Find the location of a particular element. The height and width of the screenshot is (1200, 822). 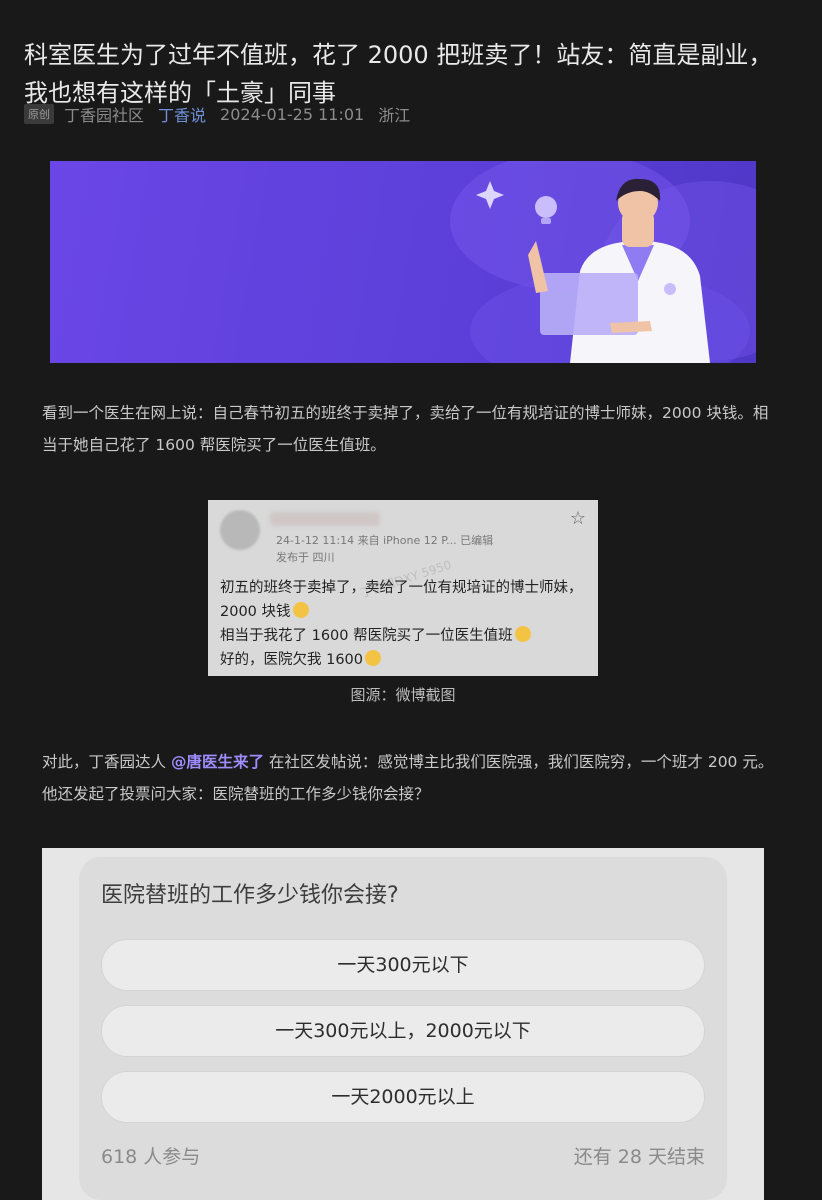

poll-option: 一天300元以上，2000元以下 is located at coordinates (403, 1031).